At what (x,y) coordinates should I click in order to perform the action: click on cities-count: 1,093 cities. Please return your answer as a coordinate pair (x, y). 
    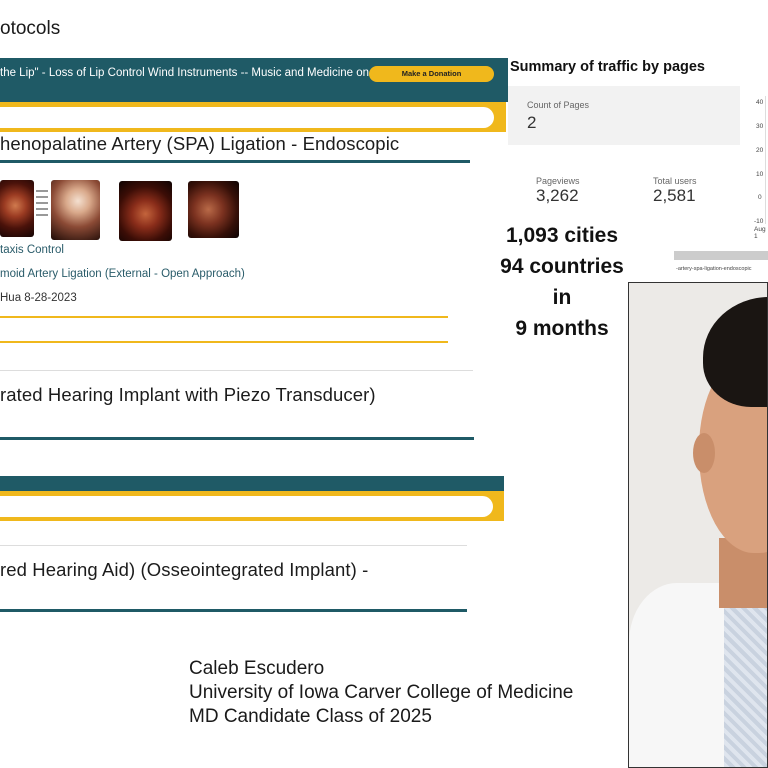
    Looking at the image, I should click on (562, 235).